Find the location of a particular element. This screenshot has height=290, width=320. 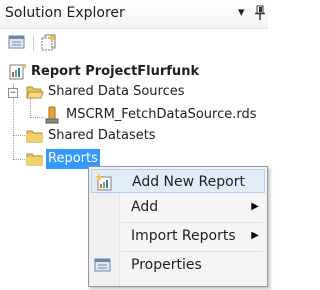

data-source-icon is located at coordinates (52, 115).